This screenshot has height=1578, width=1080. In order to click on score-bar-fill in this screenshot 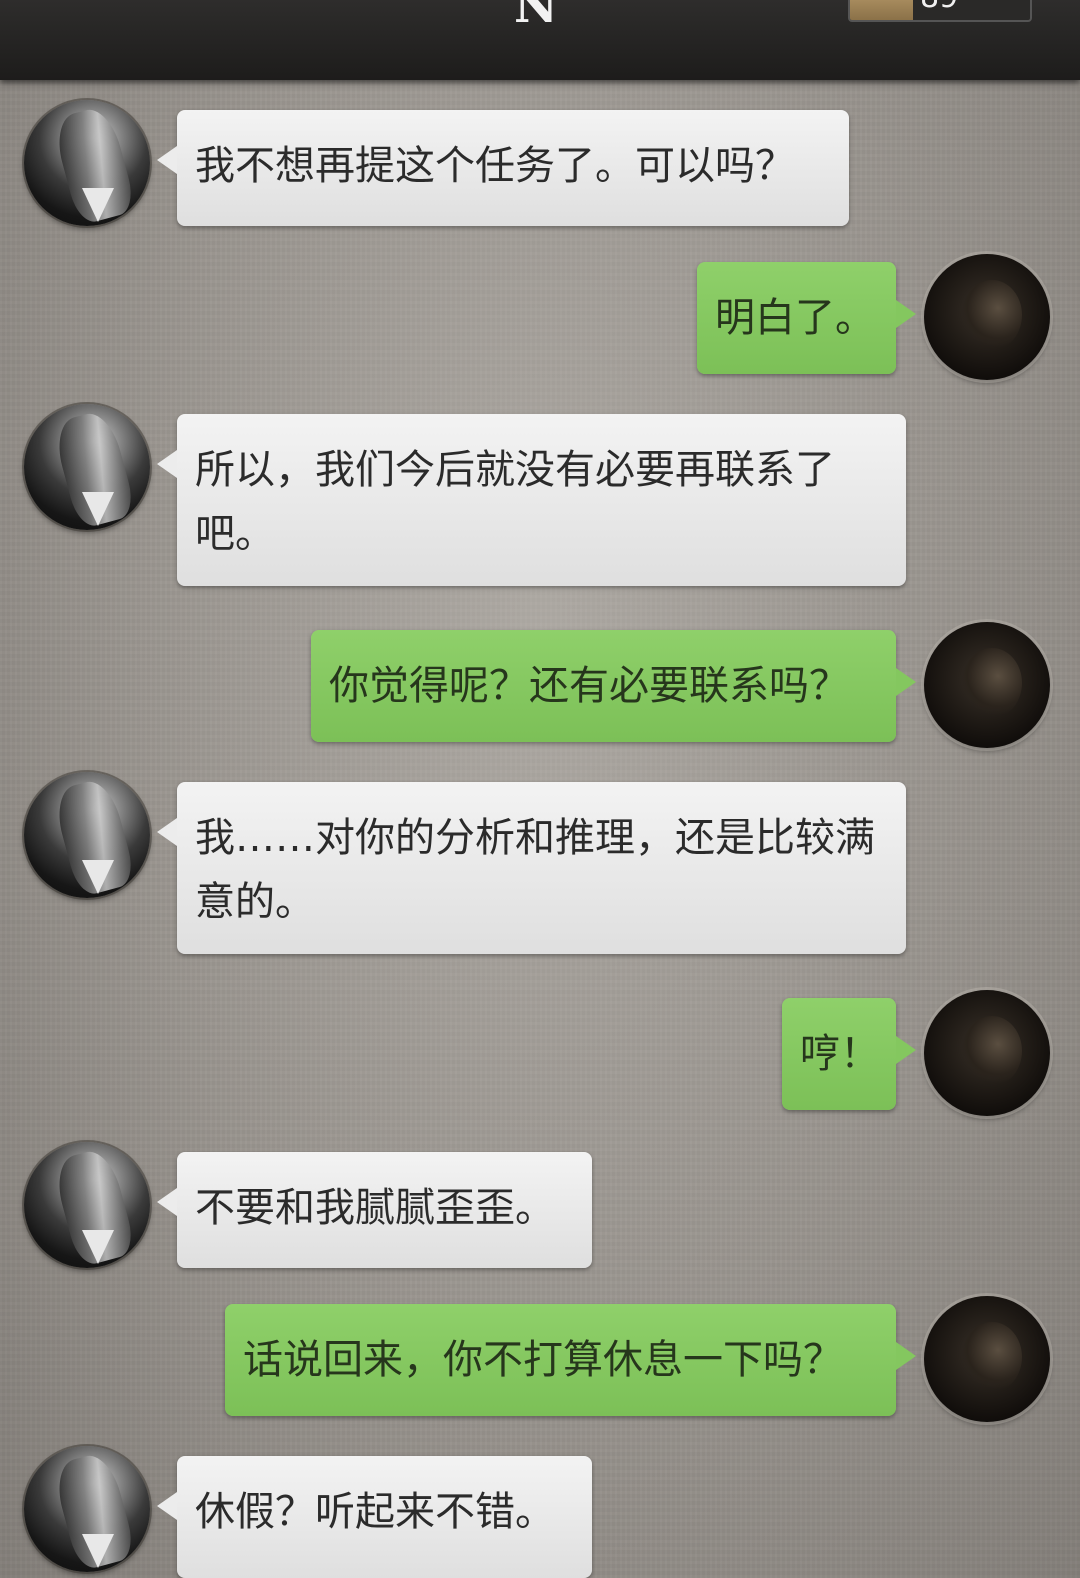, I will do `click(881, 10)`.